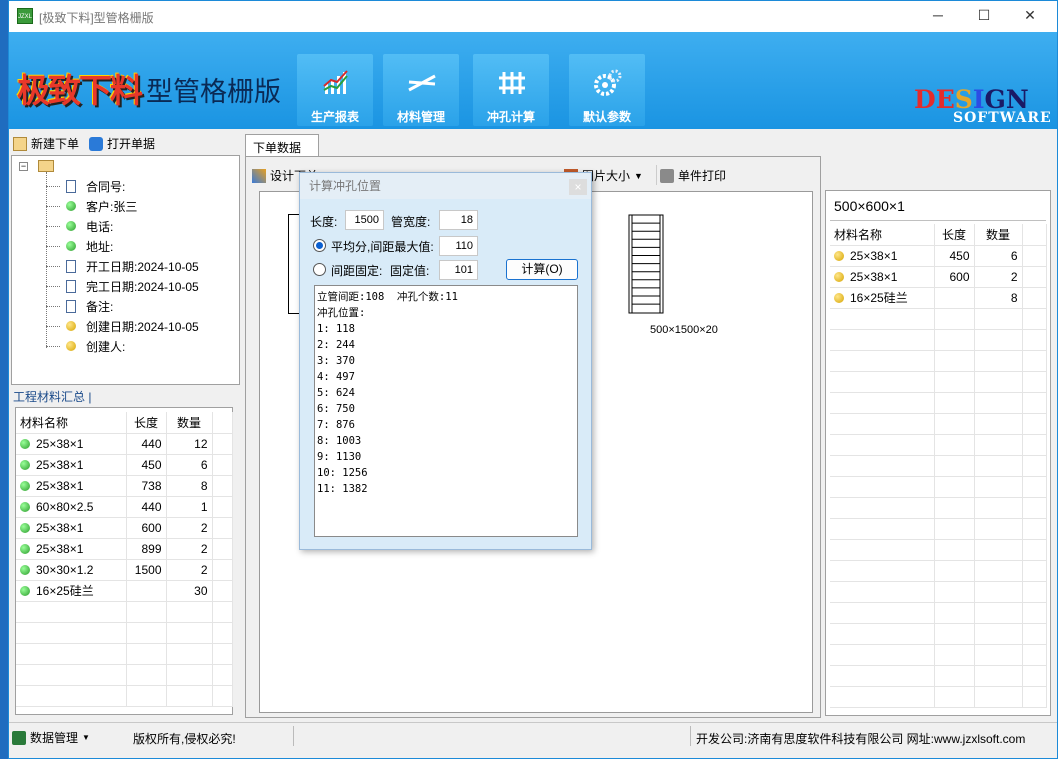 The image size is (1058, 759). What do you see at coordinates (861, 739) in the screenshot?
I see `company-info: 开发公司:济南有思度软件科技有限公司 网址:www.jzxlsoft.com` at bounding box center [861, 739].